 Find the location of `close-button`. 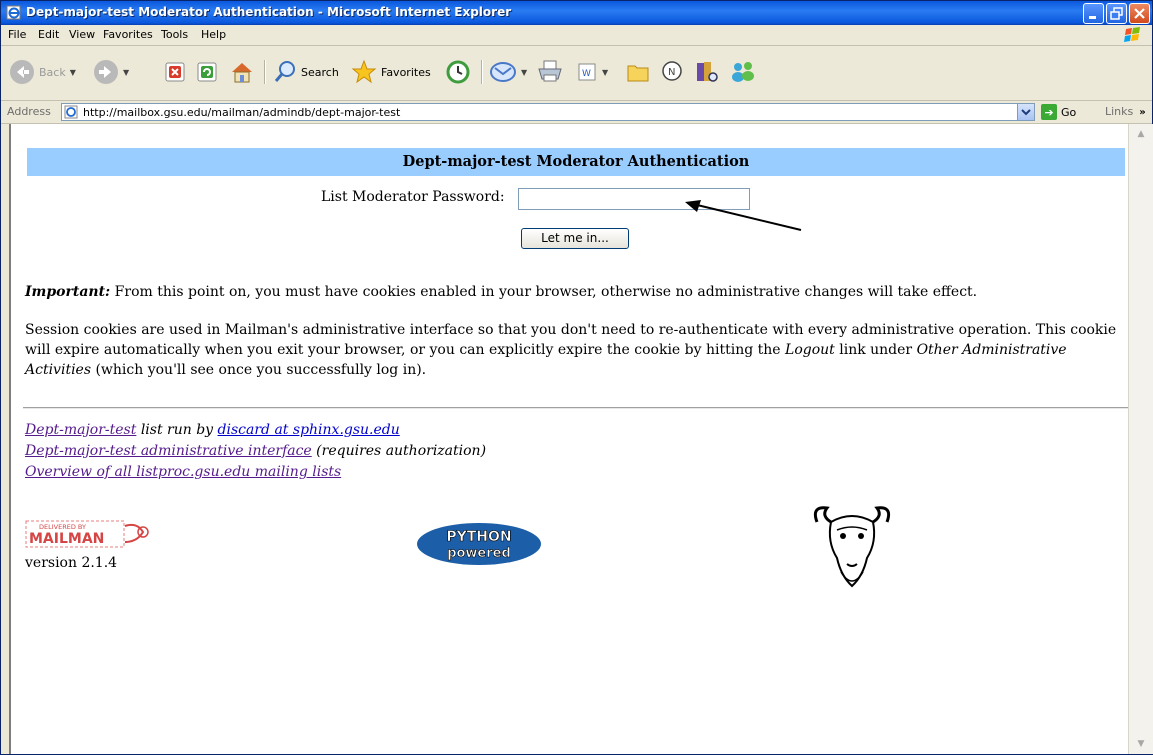

close-button is located at coordinates (1139, 13).